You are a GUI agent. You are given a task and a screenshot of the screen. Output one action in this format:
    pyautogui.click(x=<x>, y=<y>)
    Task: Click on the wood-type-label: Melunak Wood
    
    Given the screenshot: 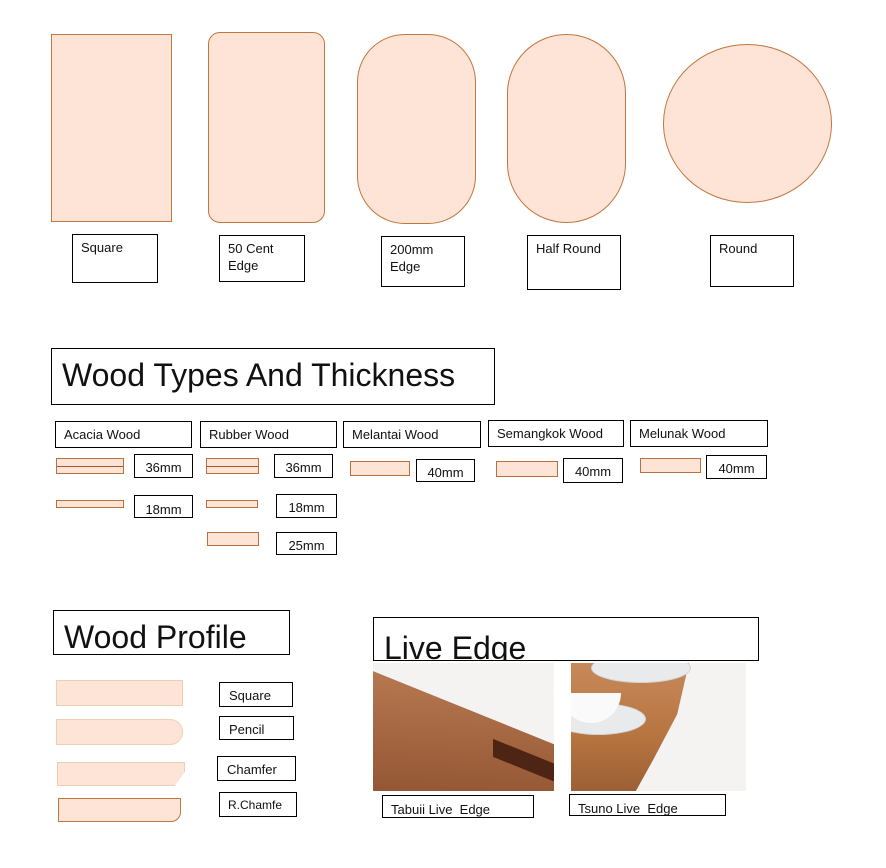 What is the action you would take?
    pyautogui.click(x=699, y=433)
    